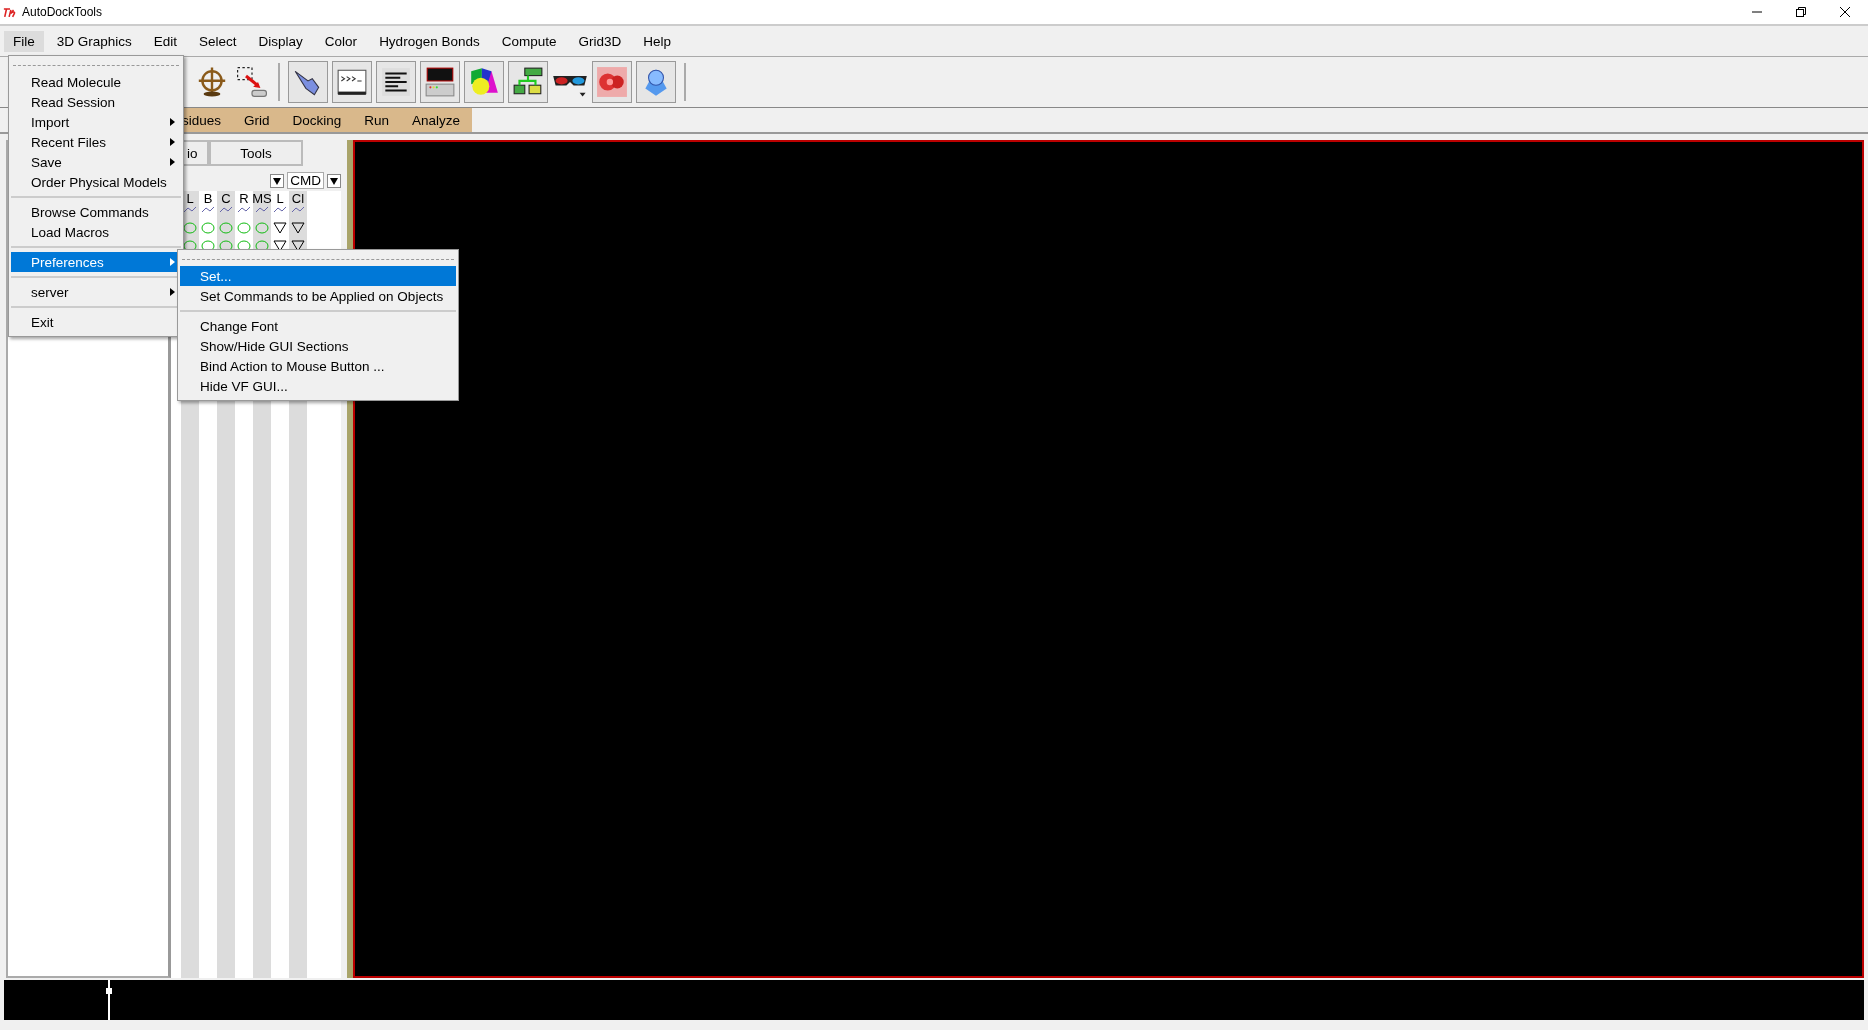 The height and width of the screenshot is (1030, 1868). Describe the element at coordinates (612, 82) in the screenshot. I see `molecule-surface-icon` at that location.